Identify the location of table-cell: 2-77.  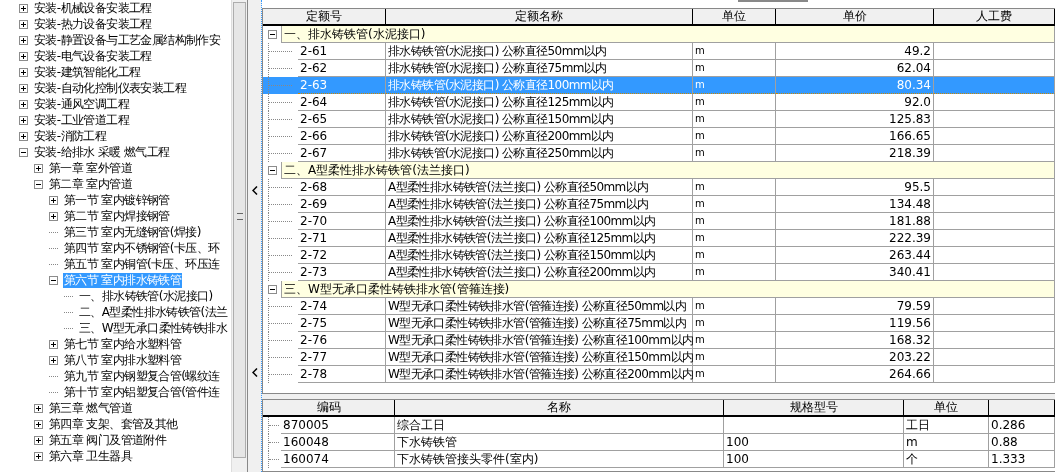
(342, 357).